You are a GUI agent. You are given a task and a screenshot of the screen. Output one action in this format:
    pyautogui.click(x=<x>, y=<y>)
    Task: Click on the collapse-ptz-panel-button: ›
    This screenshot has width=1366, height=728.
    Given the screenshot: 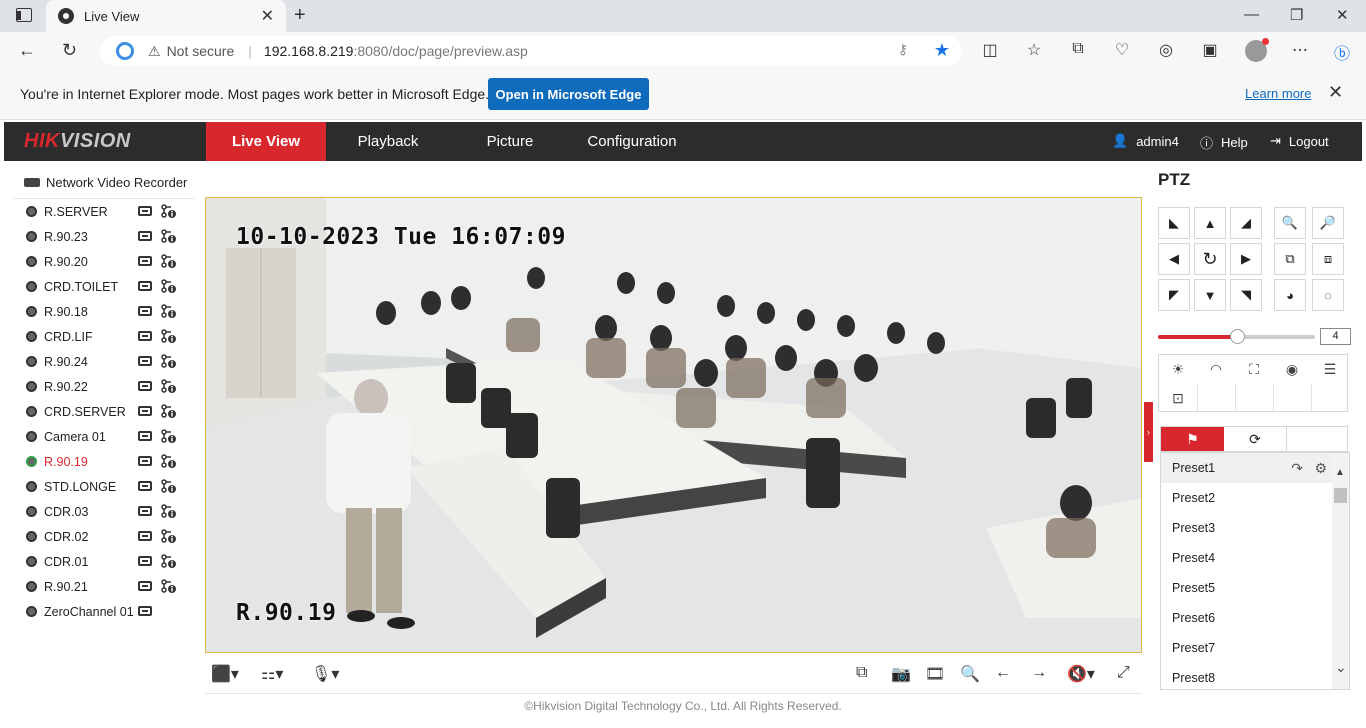 What is the action you would take?
    pyautogui.click(x=1148, y=432)
    